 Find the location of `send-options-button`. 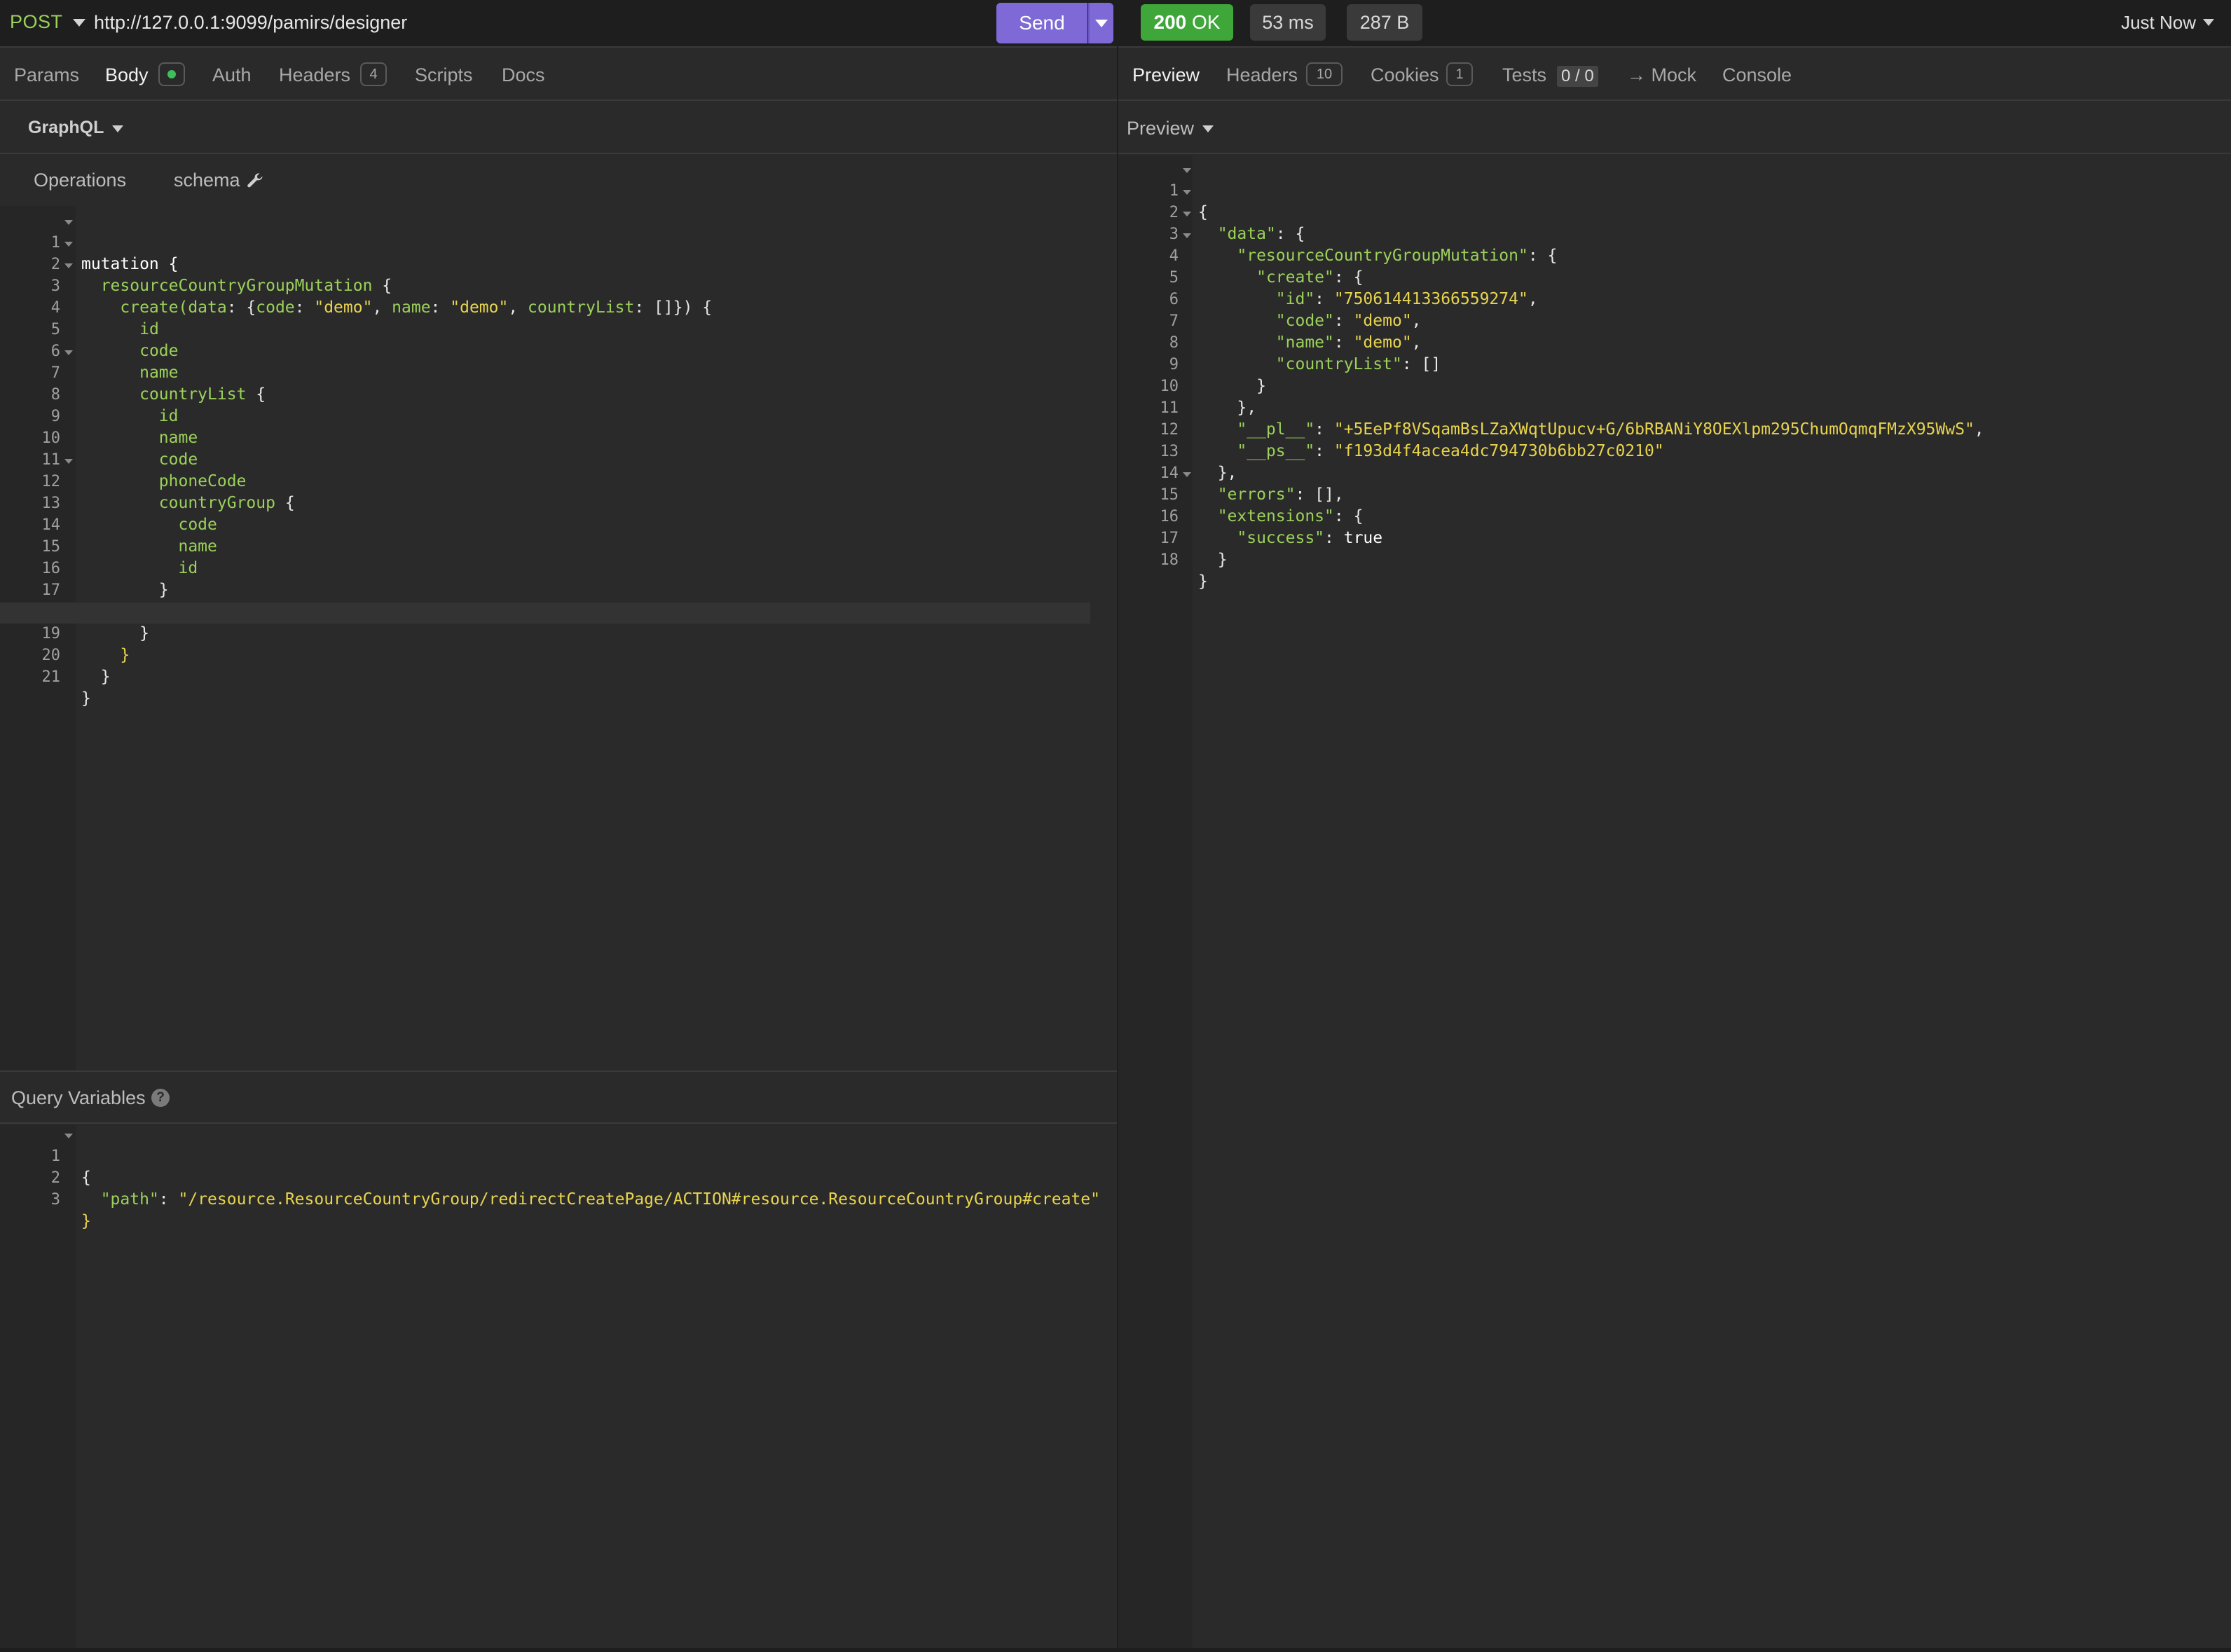

send-options-button is located at coordinates (1100, 23).